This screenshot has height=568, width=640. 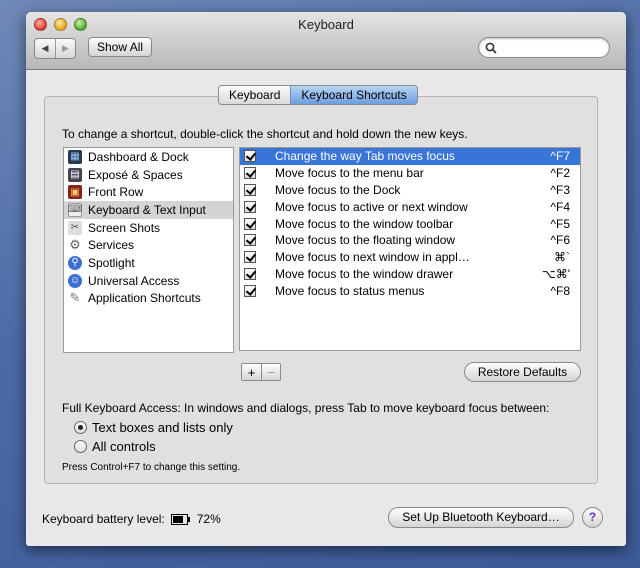 What do you see at coordinates (560, 207) in the screenshot?
I see `shortcut-key: ^F4` at bounding box center [560, 207].